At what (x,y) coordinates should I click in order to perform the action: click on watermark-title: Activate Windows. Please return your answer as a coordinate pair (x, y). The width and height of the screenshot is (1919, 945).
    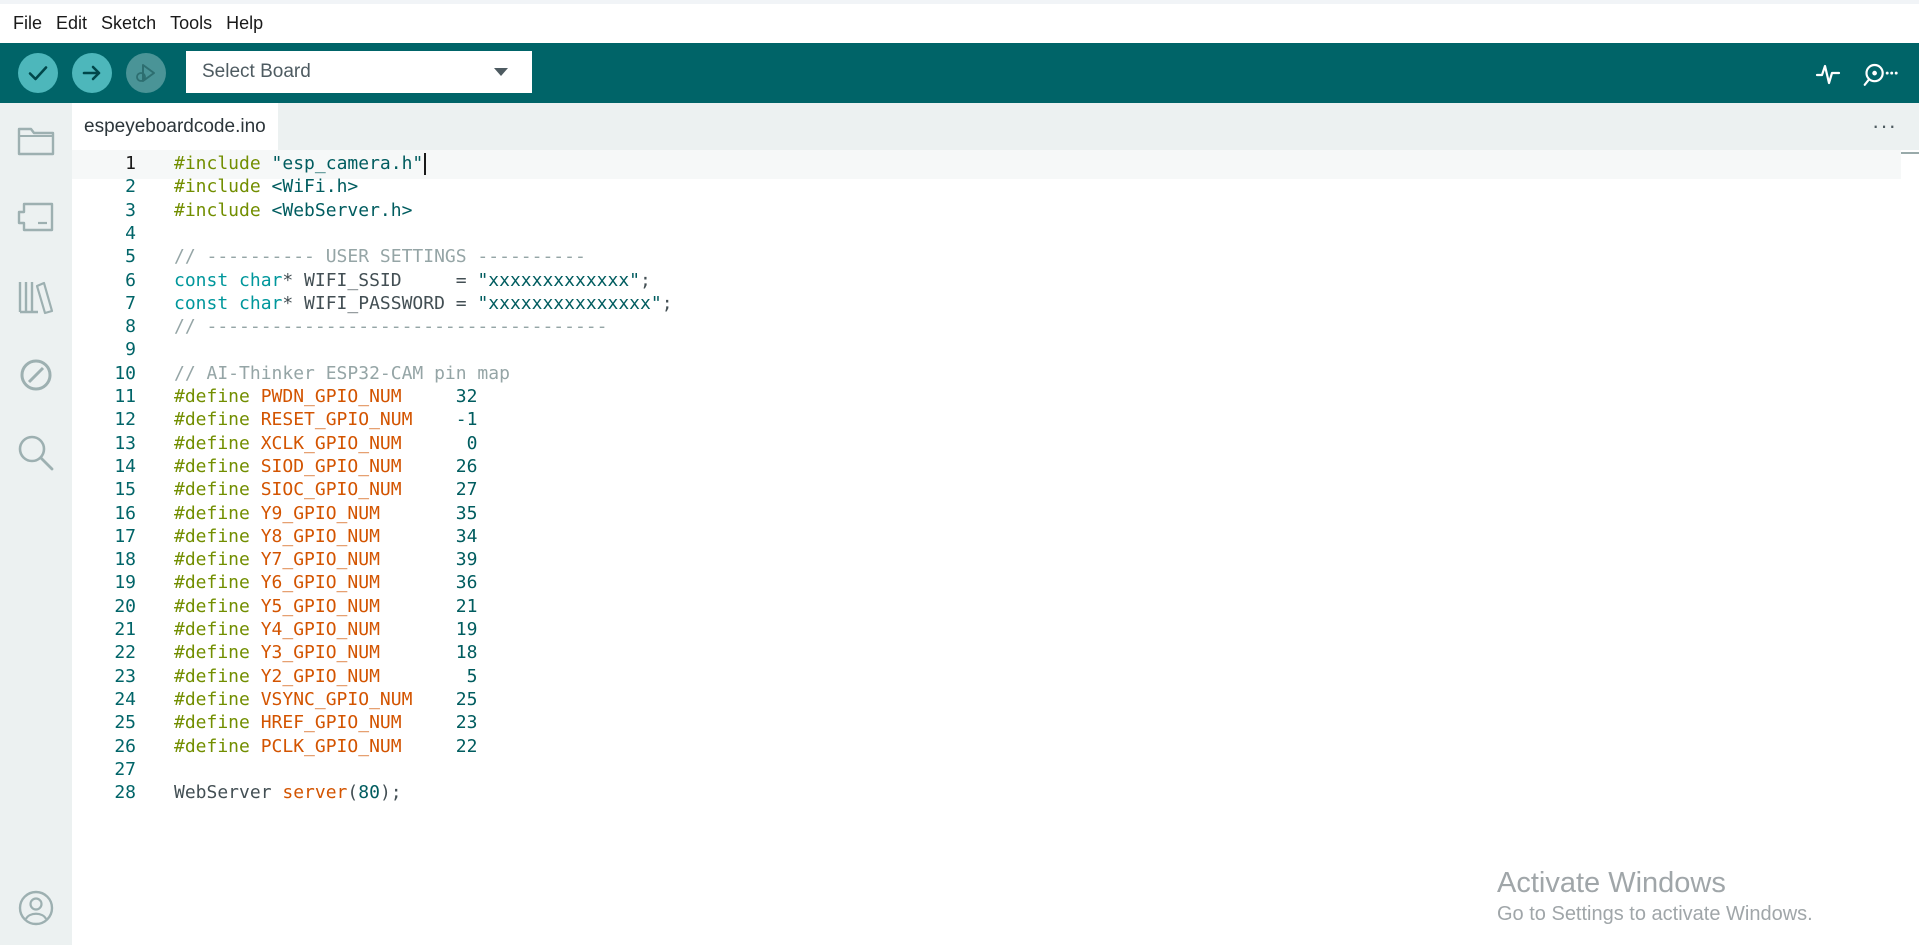
    Looking at the image, I should click on (1611, 883).